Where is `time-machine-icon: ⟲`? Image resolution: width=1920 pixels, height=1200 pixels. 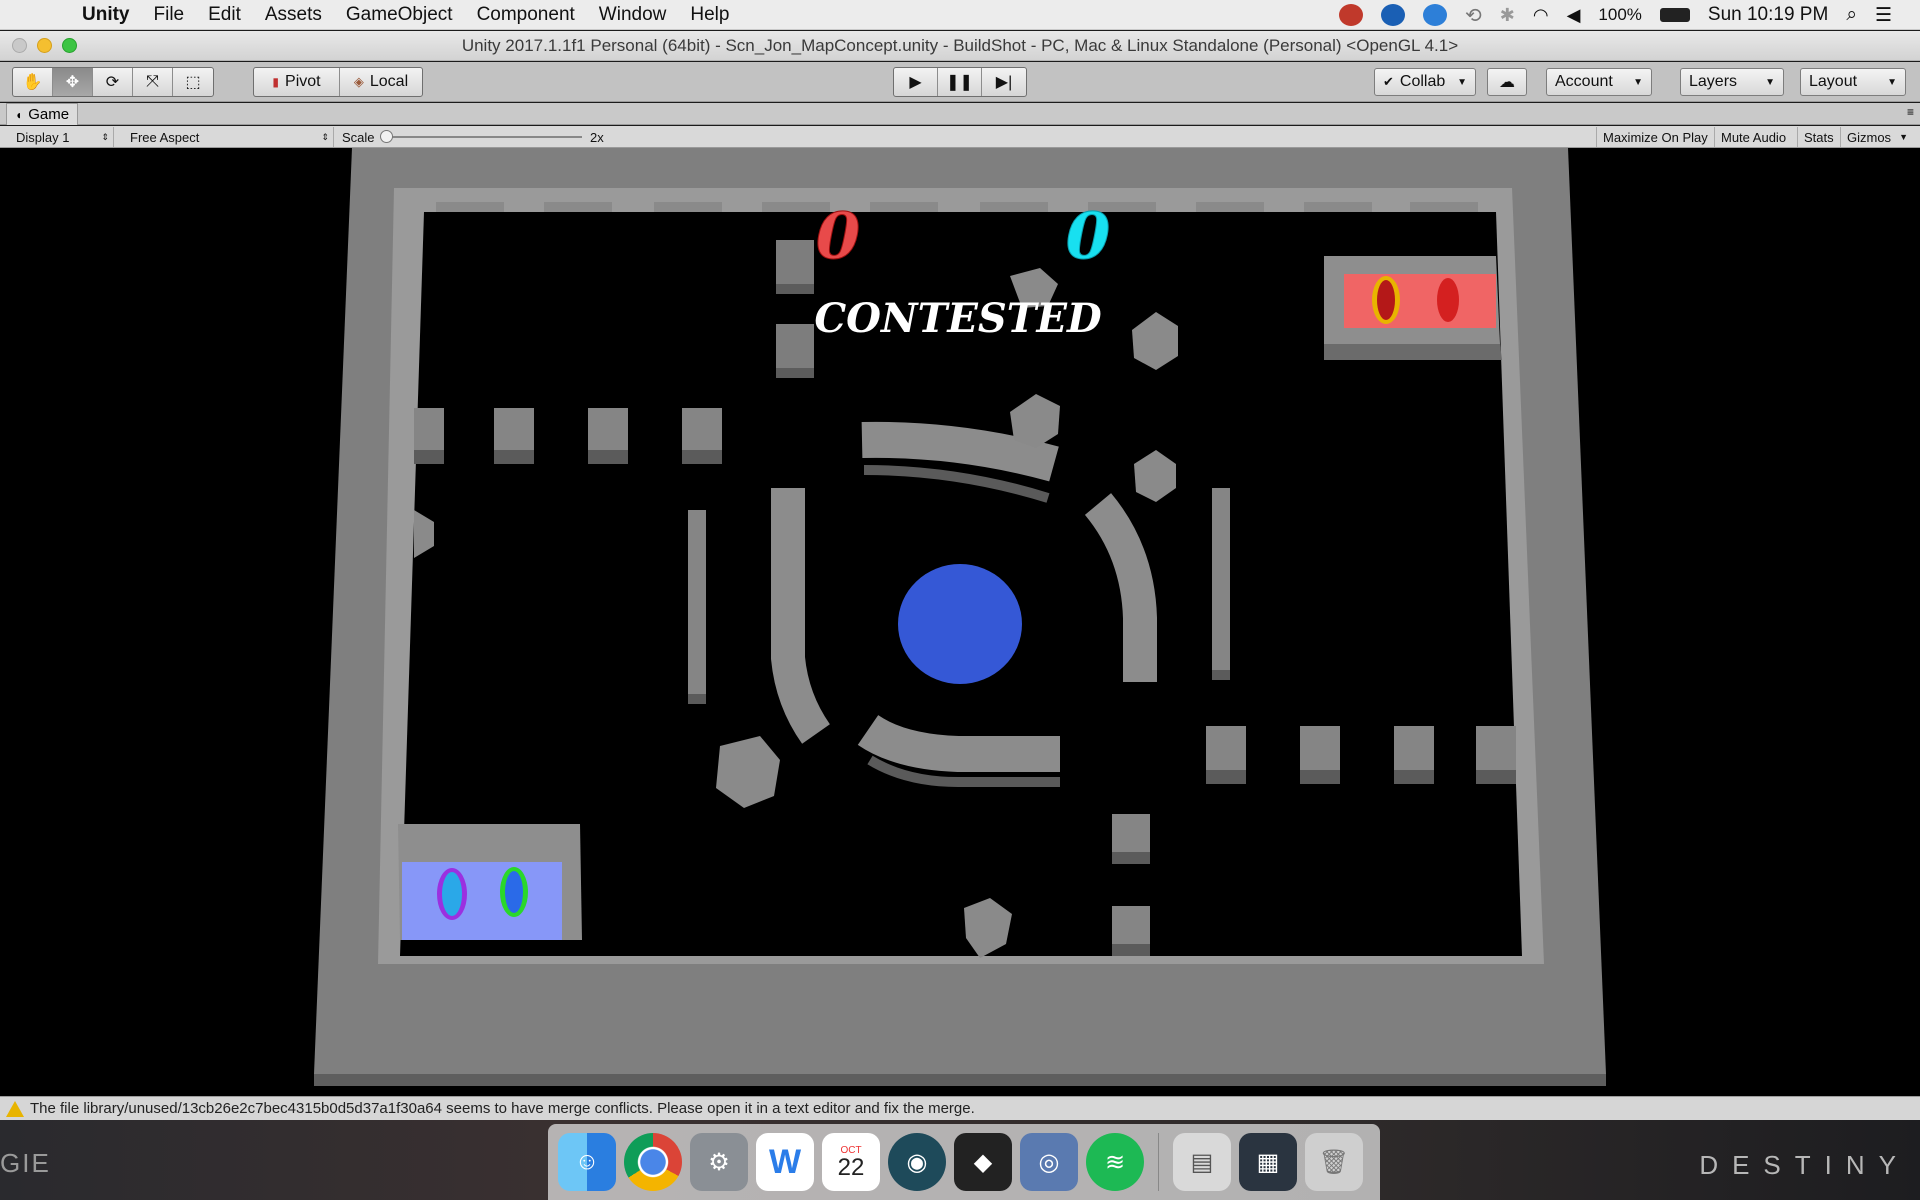 time-machine-icon: ⟲ is located at coordinates (1473, 15).